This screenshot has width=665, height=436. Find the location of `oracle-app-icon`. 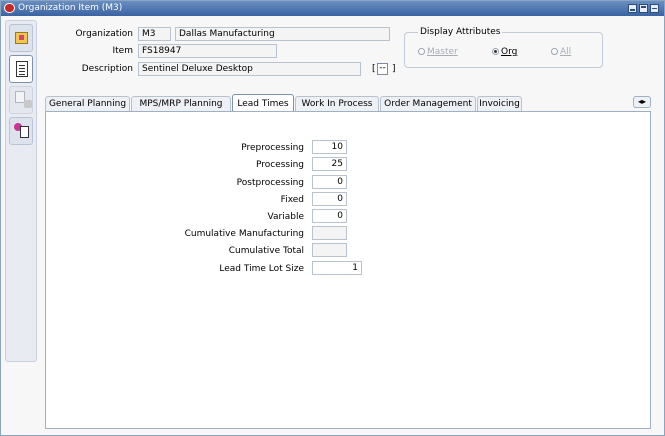

oracle-app-icon is located at coordinates (9, 8).